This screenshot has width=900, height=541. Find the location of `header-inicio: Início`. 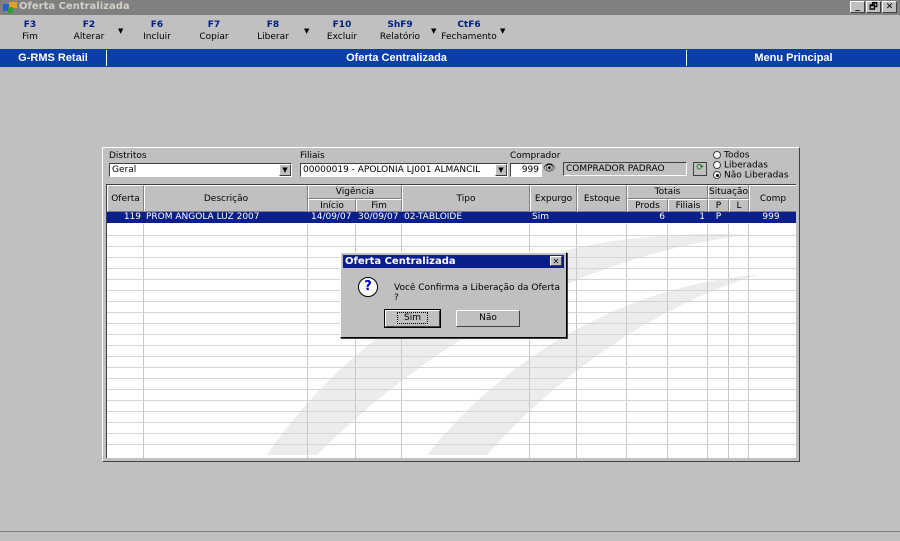

header-inicio: Início is located at coordinates (332, 205).